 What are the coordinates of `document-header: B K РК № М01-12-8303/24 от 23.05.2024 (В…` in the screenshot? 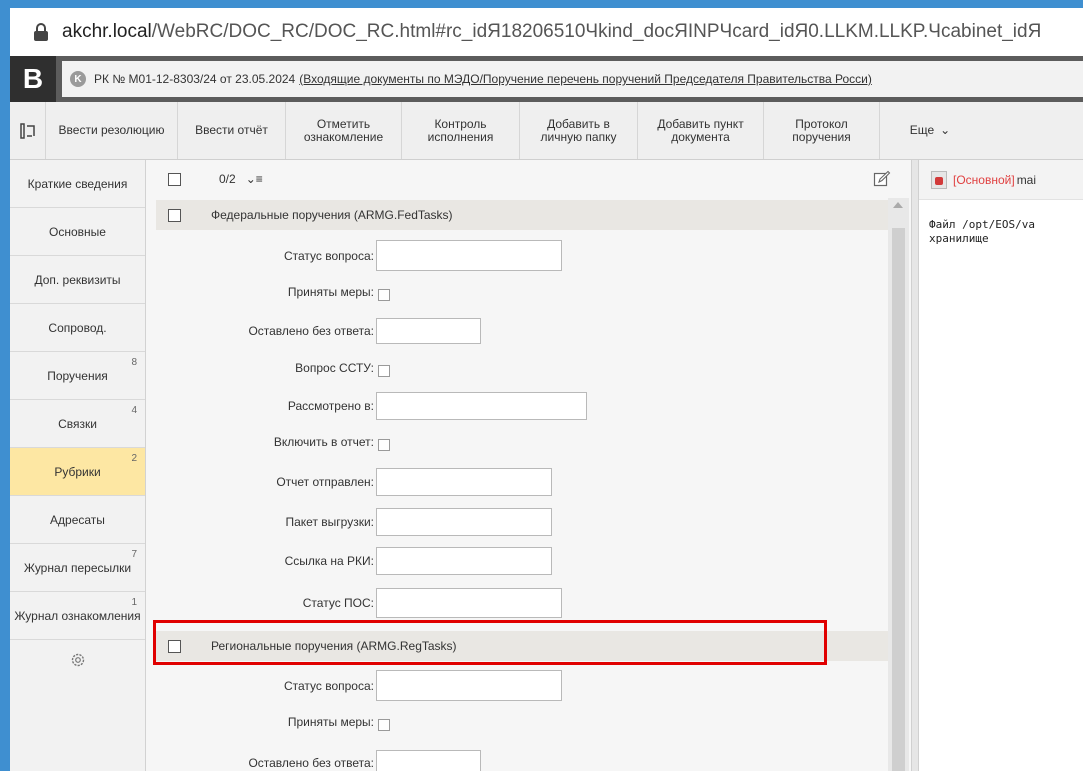 It's located at (546, 79).